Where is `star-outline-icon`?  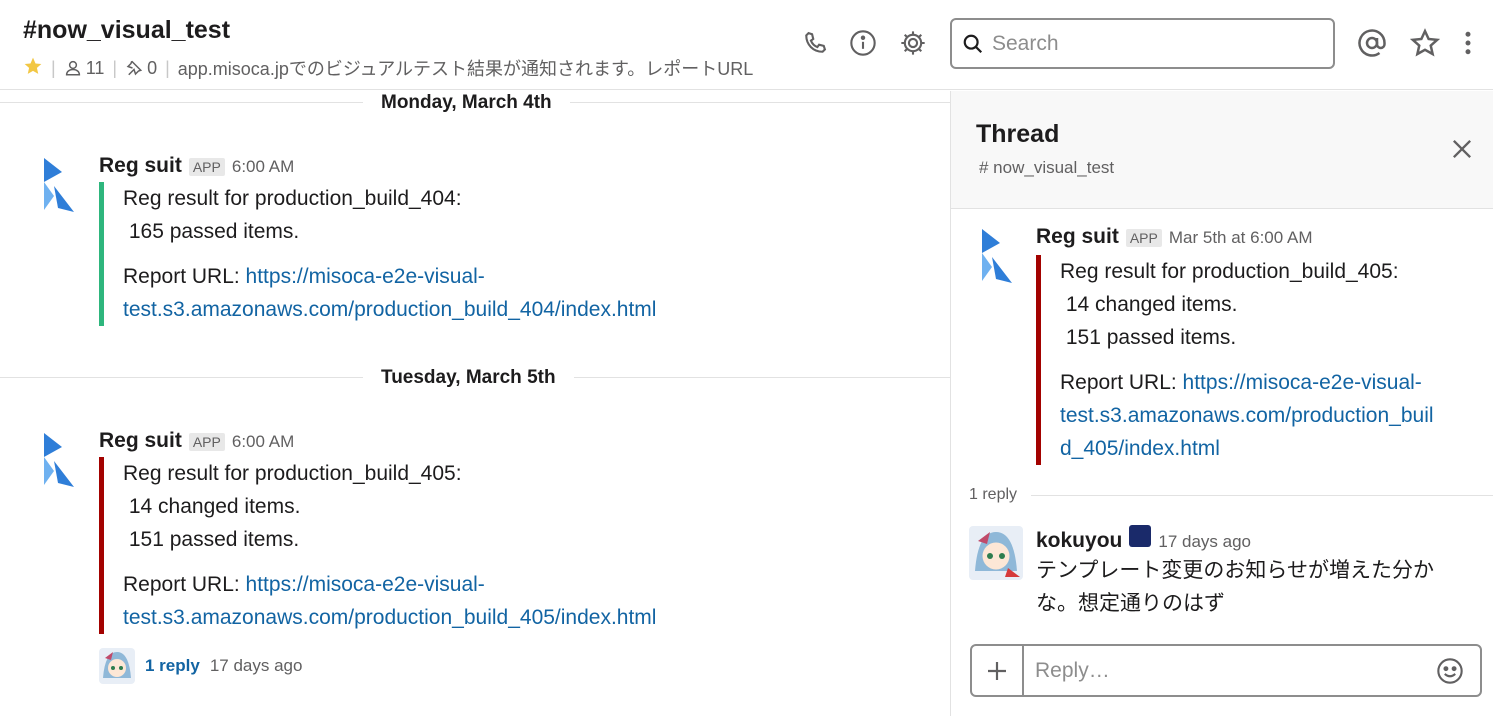
star-outline-icon is located at coordinates (1425, 43).